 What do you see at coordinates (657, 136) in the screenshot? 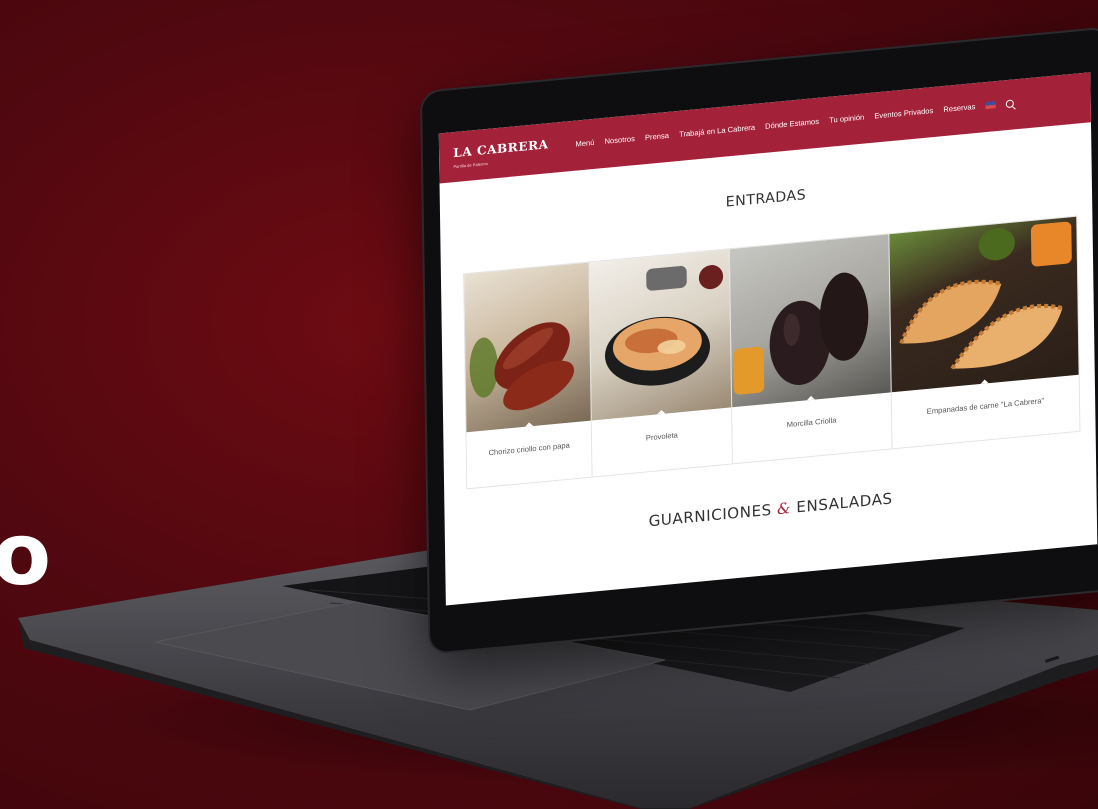
I see `nav-item-prensa: Prensa` at bounding box center [657, 136].